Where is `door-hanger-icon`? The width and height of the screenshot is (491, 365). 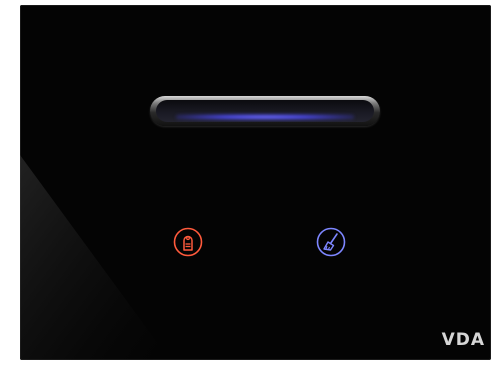 door-hanger-icon is located at coordinates (188, 242).